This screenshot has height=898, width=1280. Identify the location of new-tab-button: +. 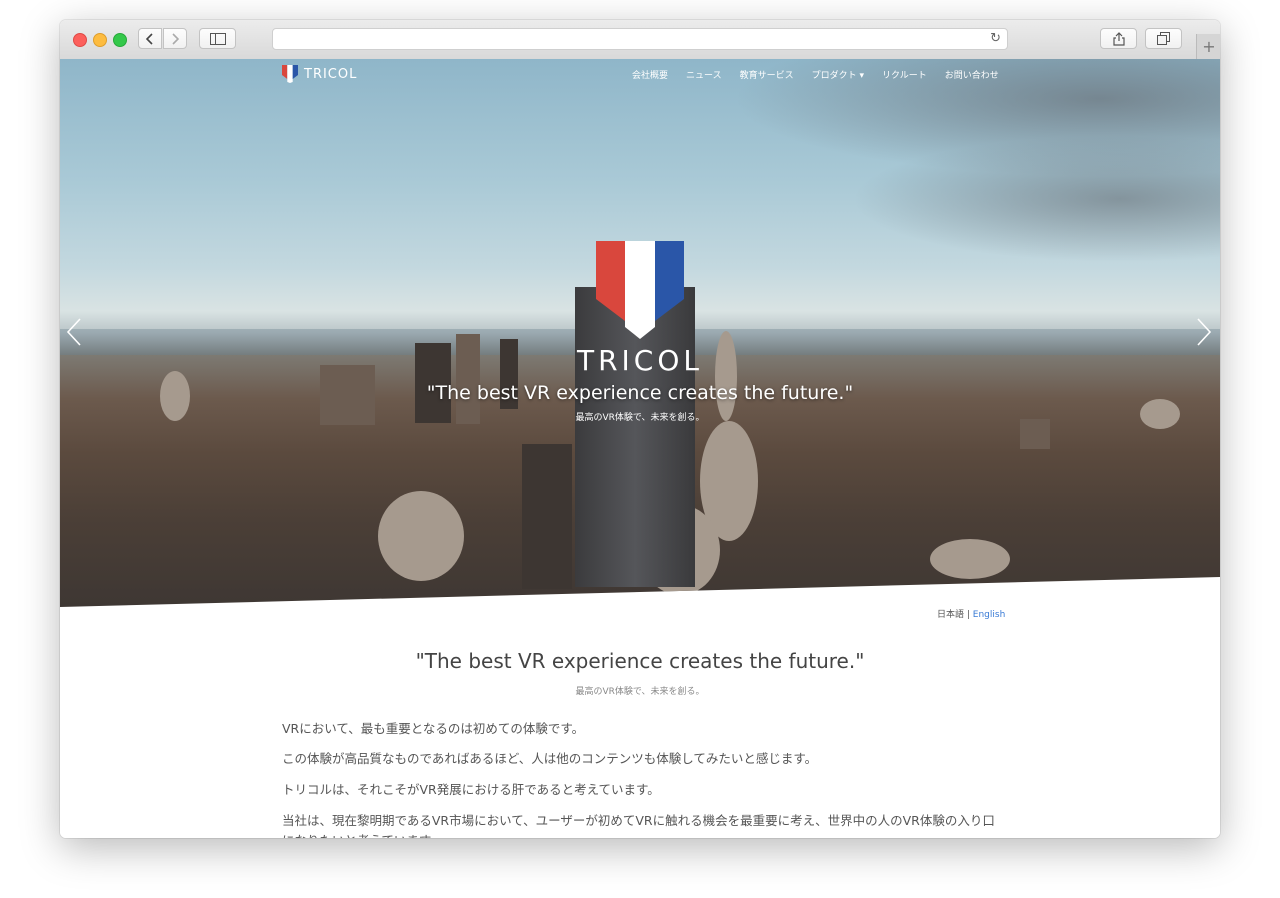
(1208, 46).